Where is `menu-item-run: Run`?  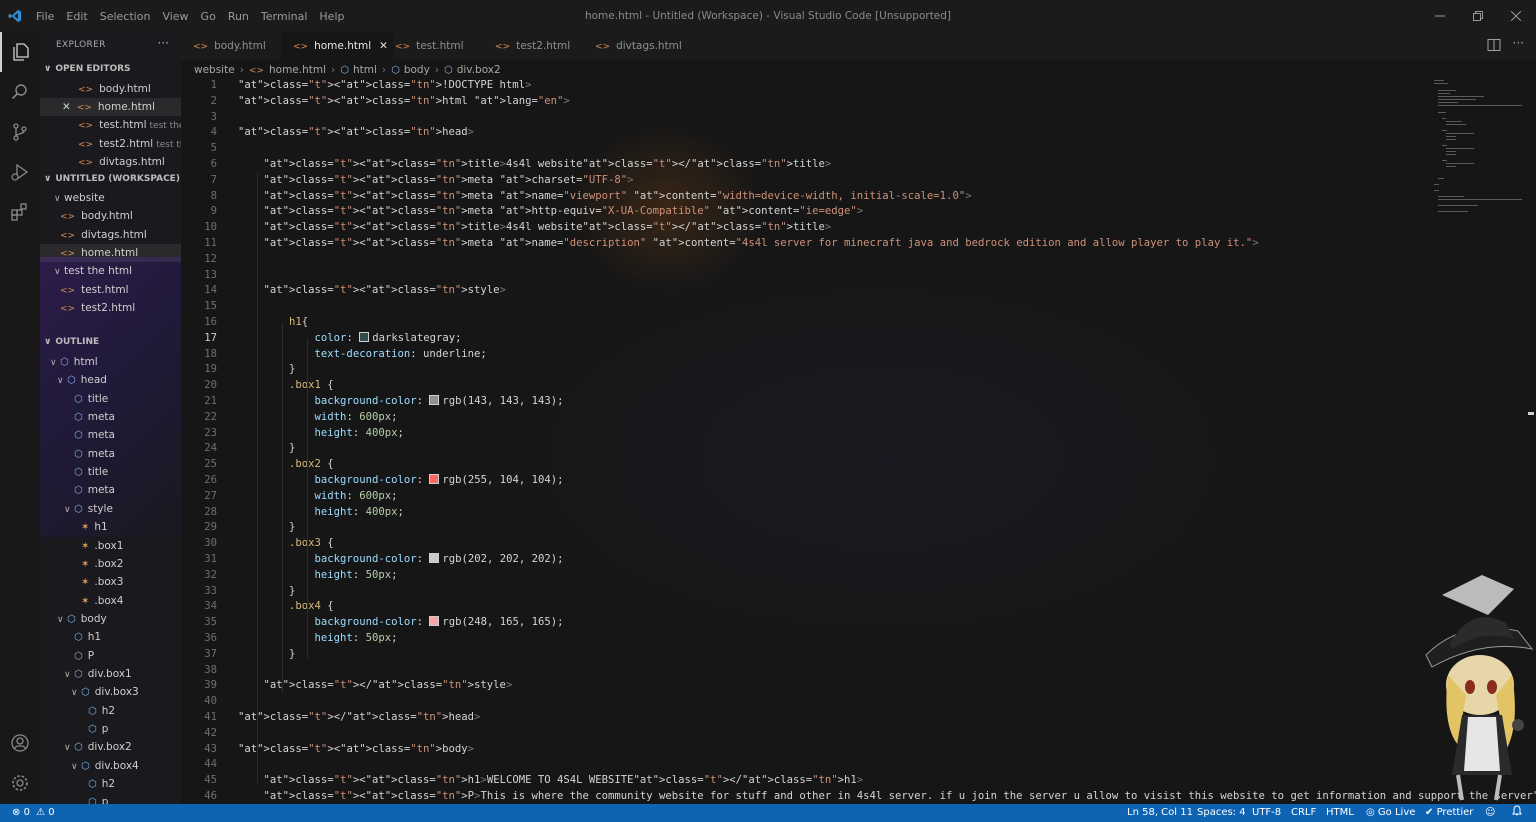
menu-item-run: Run is located at coordinates (238, 16).